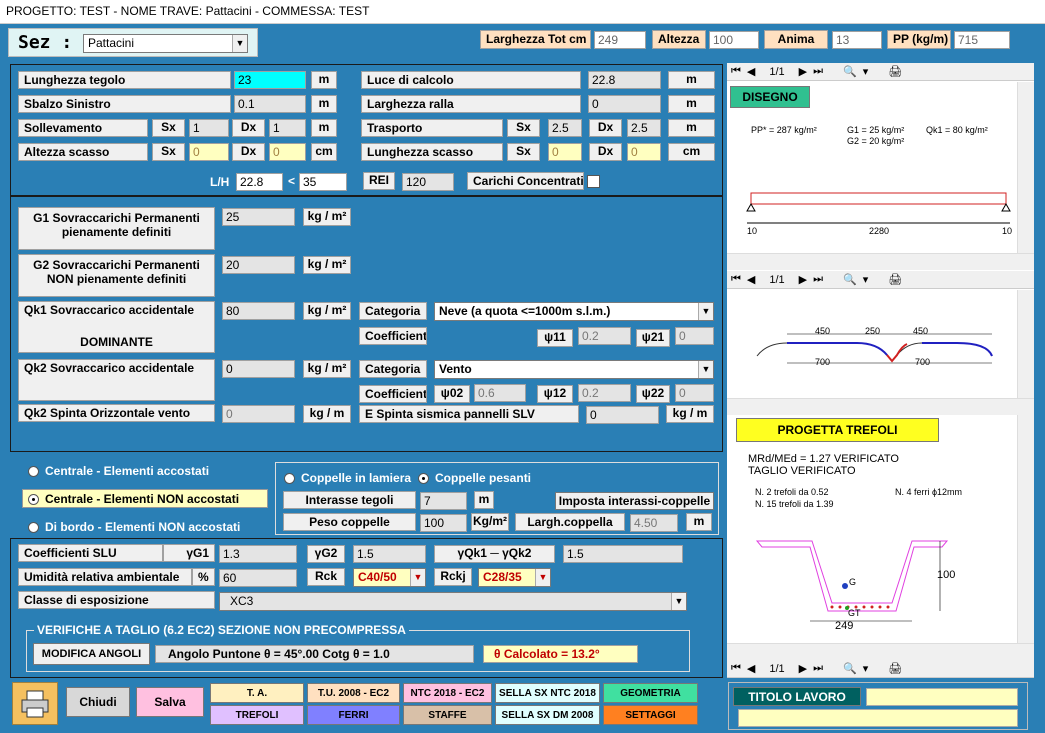 The image size is (1045, 733). I want to click on tr-sx-field: 2.5, so click(565, 128).